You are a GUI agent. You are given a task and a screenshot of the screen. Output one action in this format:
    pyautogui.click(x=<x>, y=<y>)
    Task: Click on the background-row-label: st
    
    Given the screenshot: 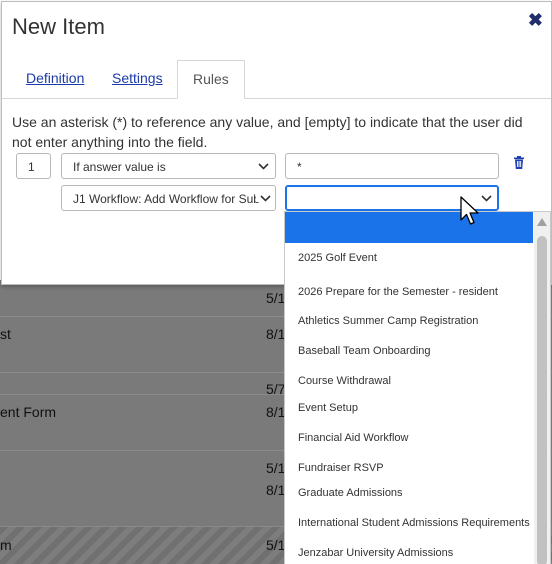 What is the action you would take?
    pyautogui.click(x=5, y=334)
    